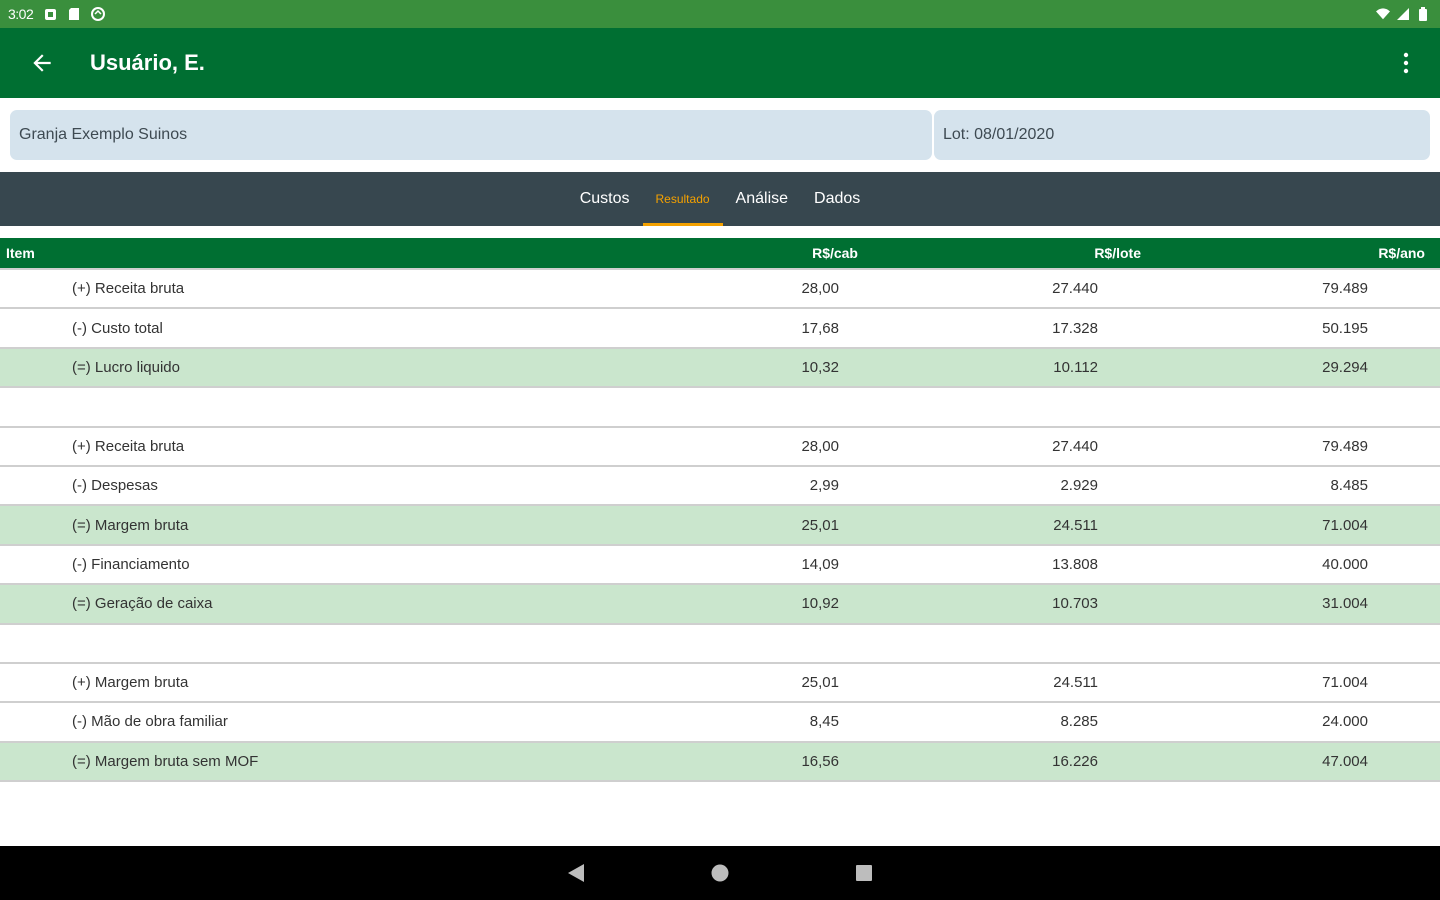 This screenshot has height=900, width=1440. What do you see at coordinates (1182, 135) in the screenshot?
I see `lot-selector: Lot: 08/01/2020` at bounding box center [1182, 135].